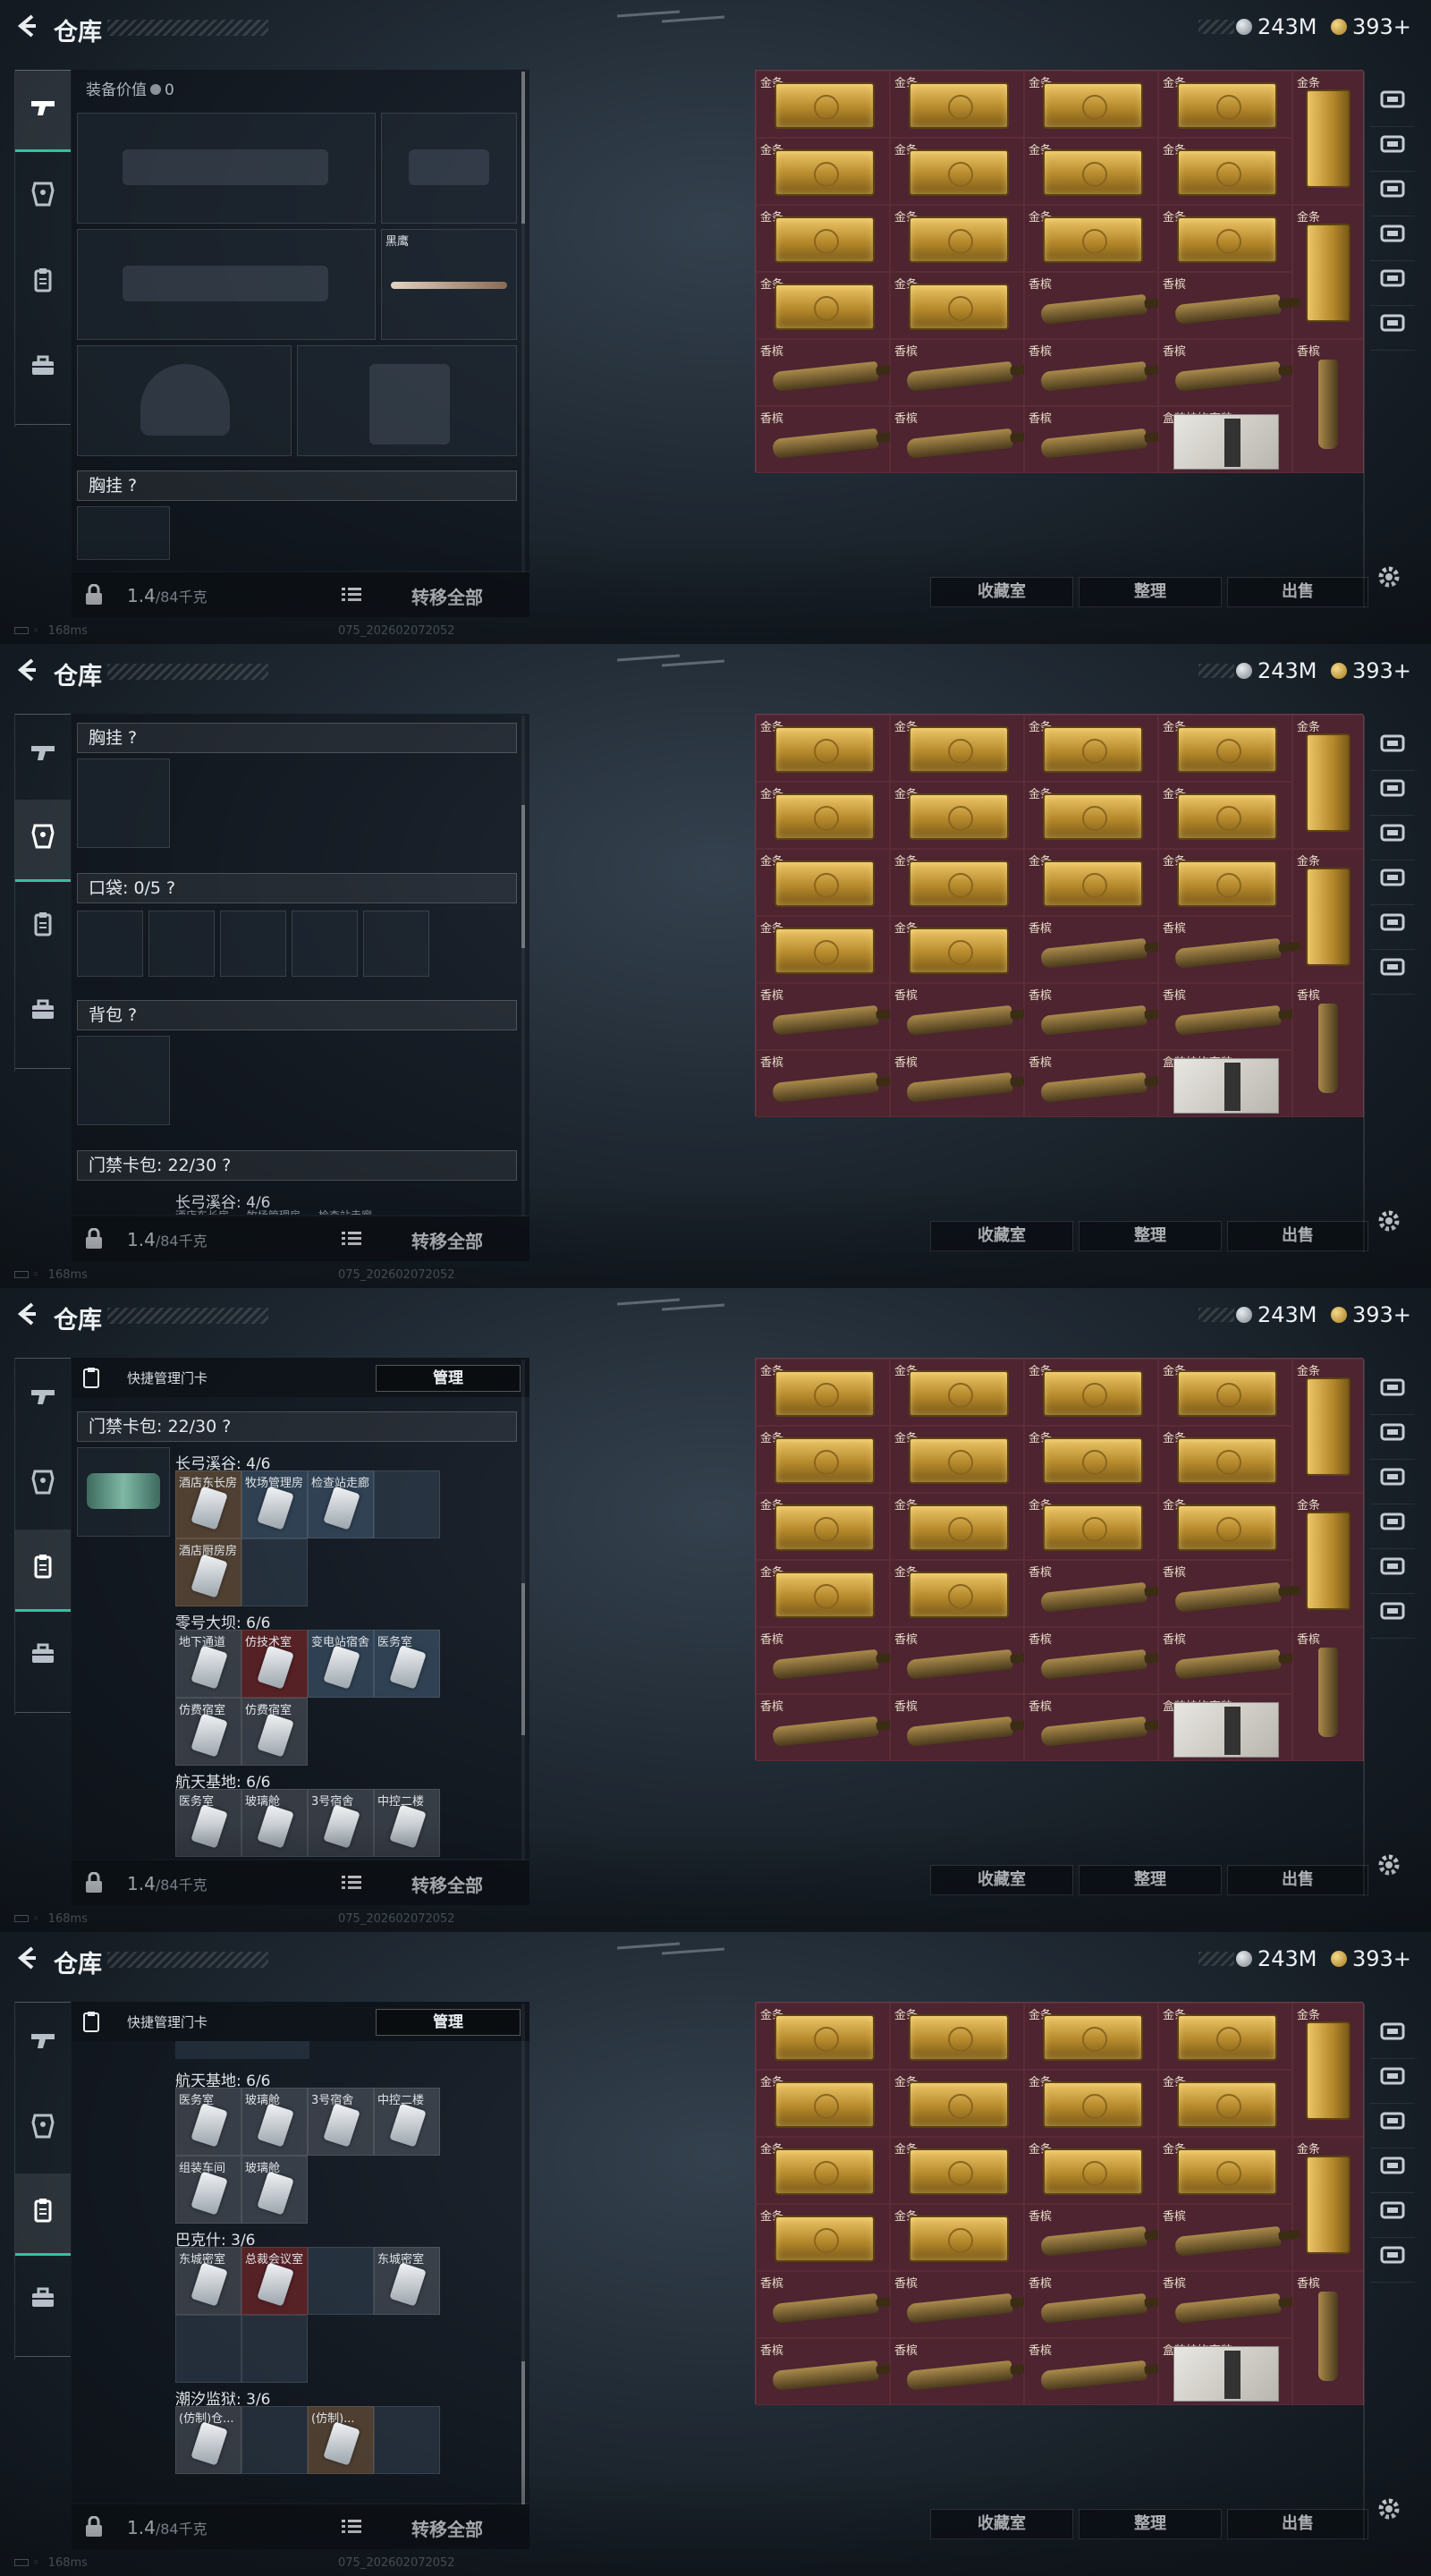 Image resolution: width=1431 pixels, height=2576 pixels. What do you see at coordinates (1225, 1727) in the screenshot?
I see `stash-item: 盒装挂饰套装` at bounding box center [1225, 1727].